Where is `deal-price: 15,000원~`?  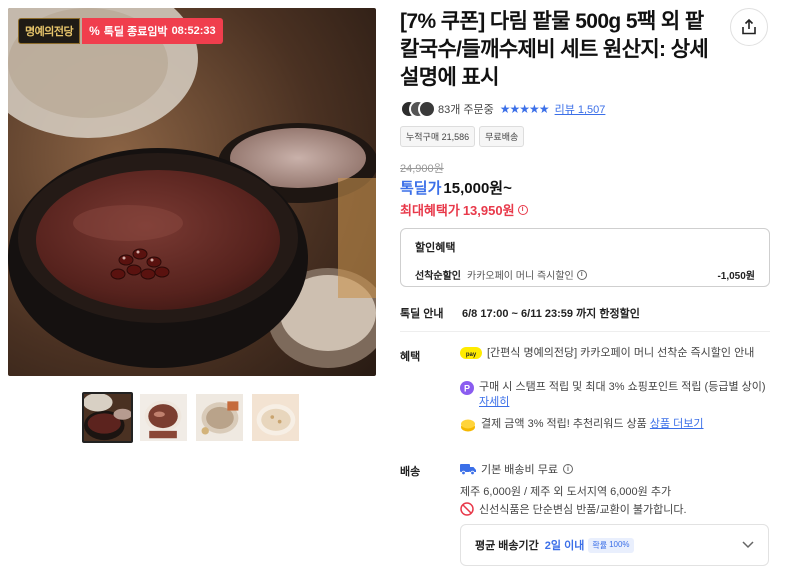 deal-price: 15,000원~ is located at coordinates (477, 188).